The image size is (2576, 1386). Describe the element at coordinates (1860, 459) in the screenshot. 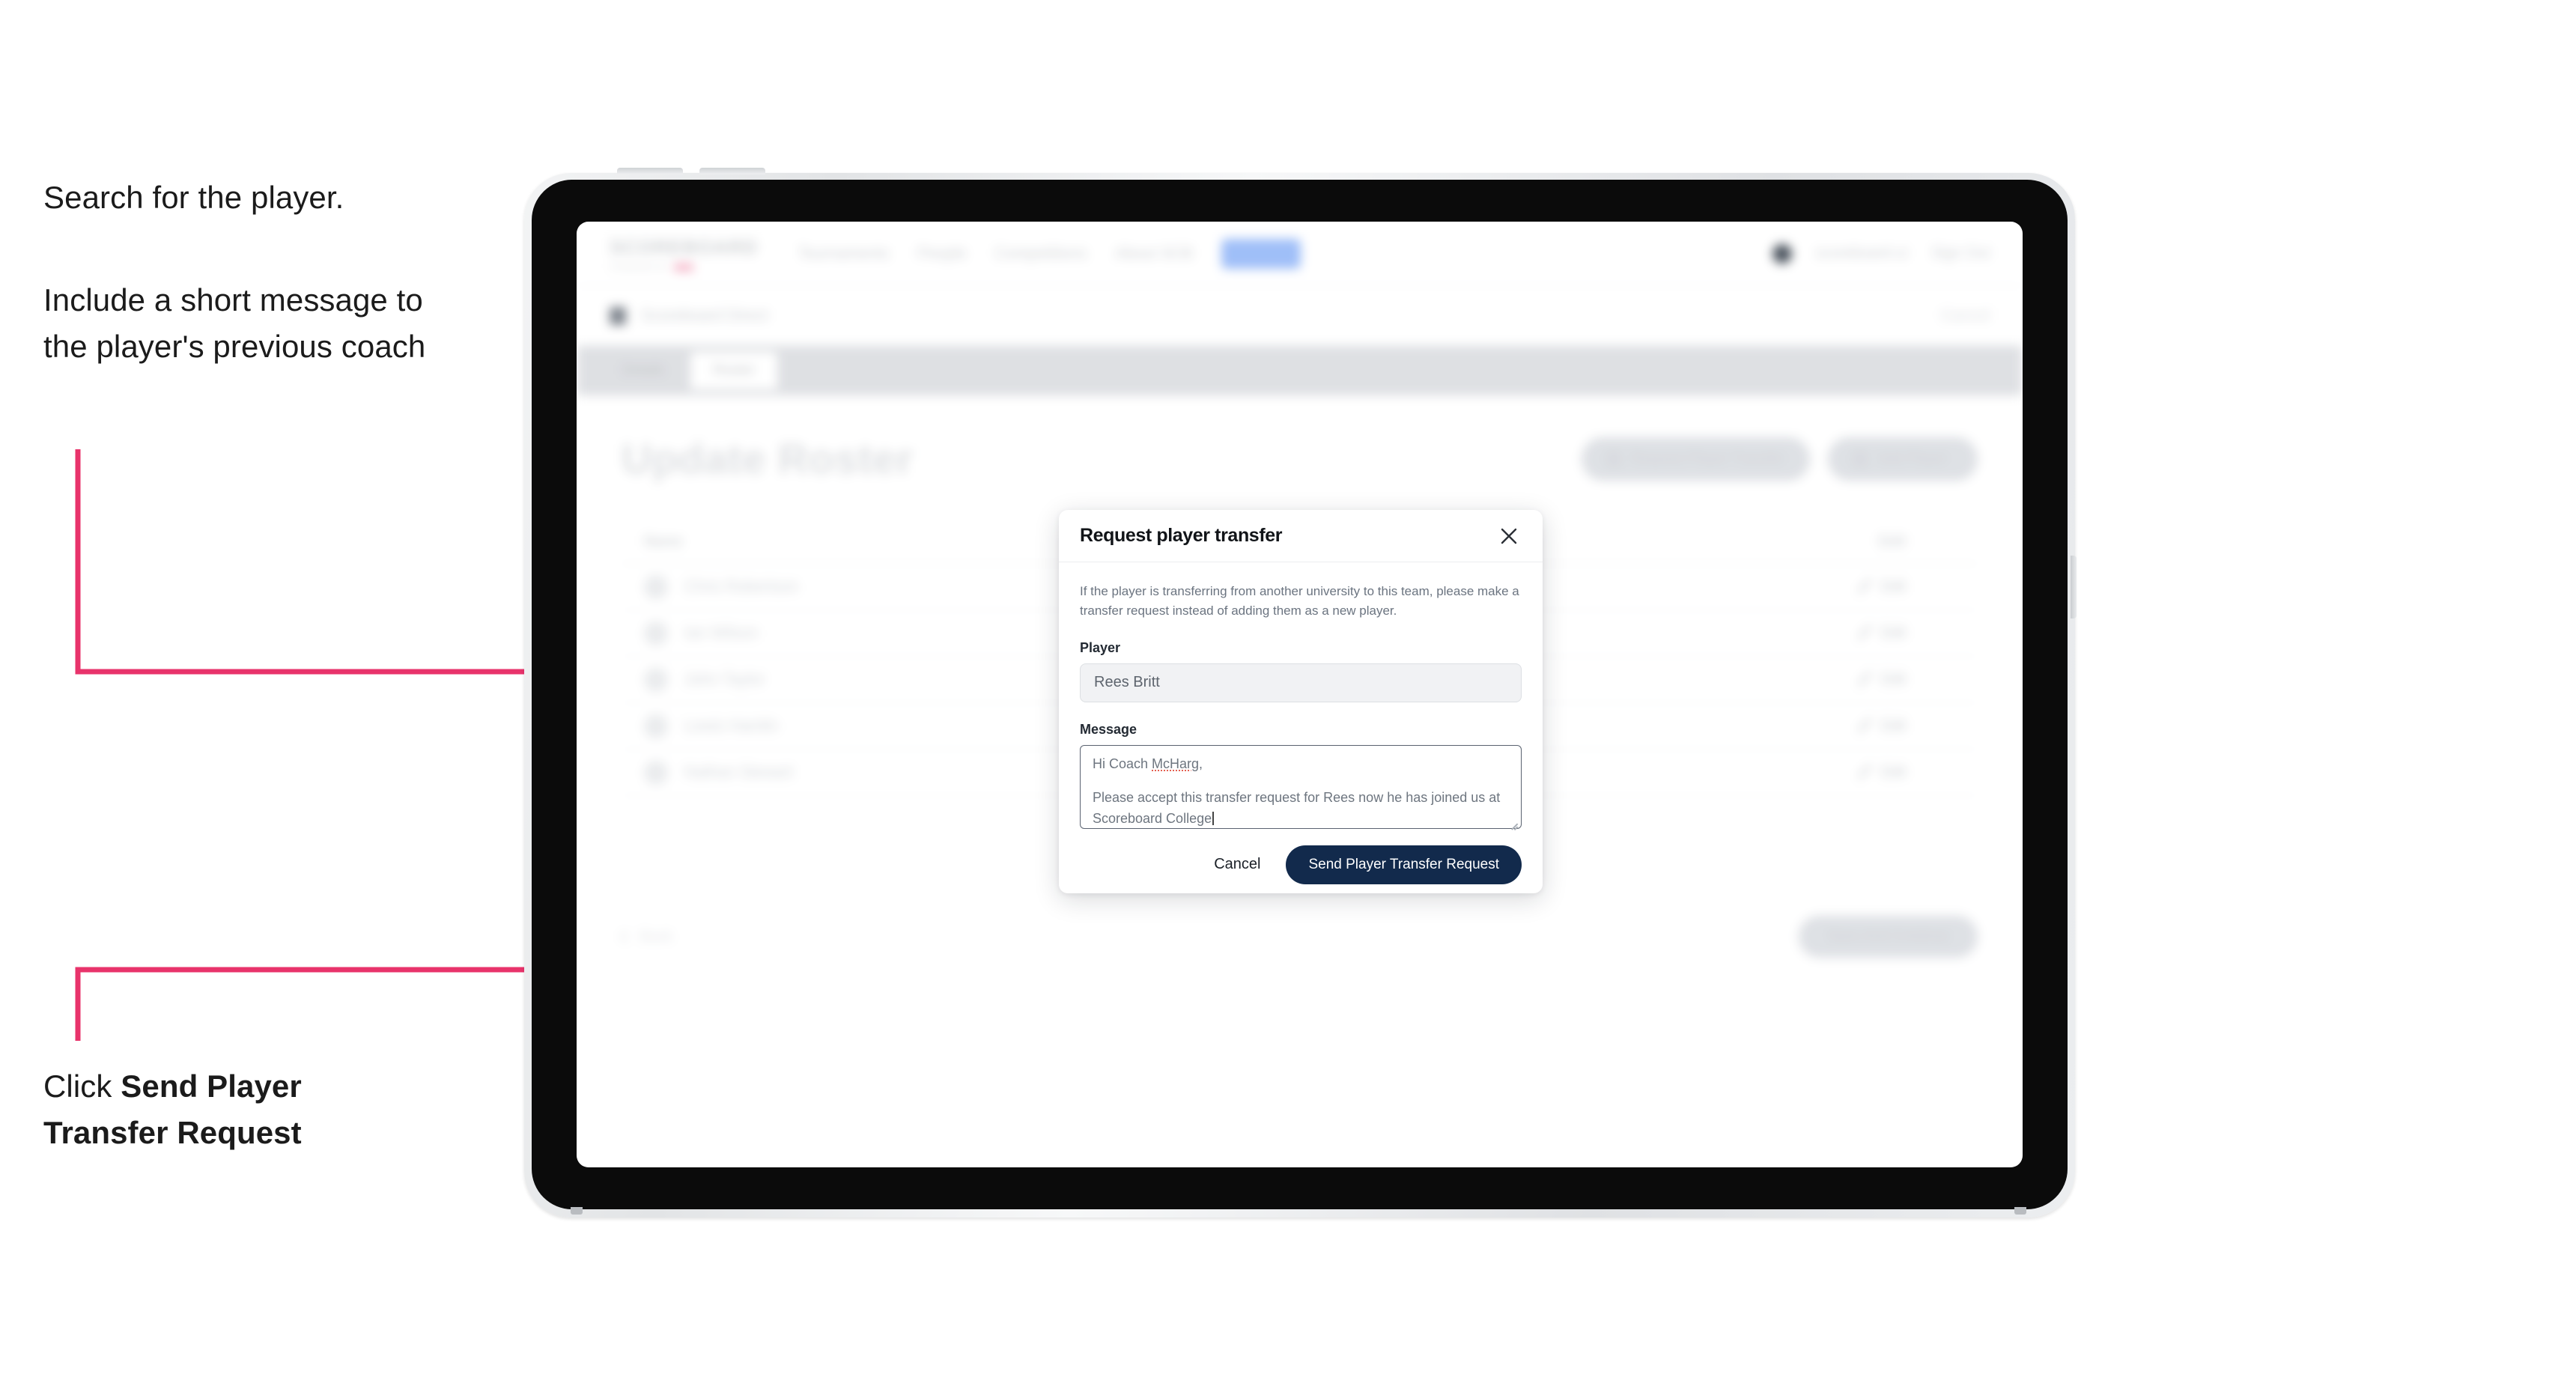

I see `plus-icon` at that location.